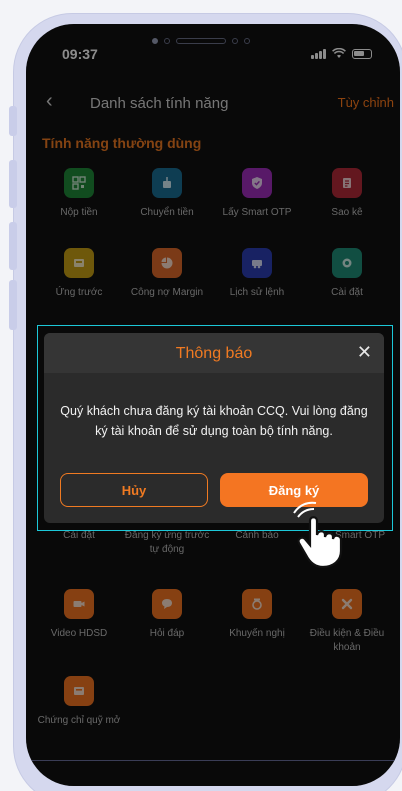 This screenshot has width=402, height=791. What do you see at coordinates (213, 773) in the screenshot?
I see `phone-bottom-edge` at bounding box center [213, 773].